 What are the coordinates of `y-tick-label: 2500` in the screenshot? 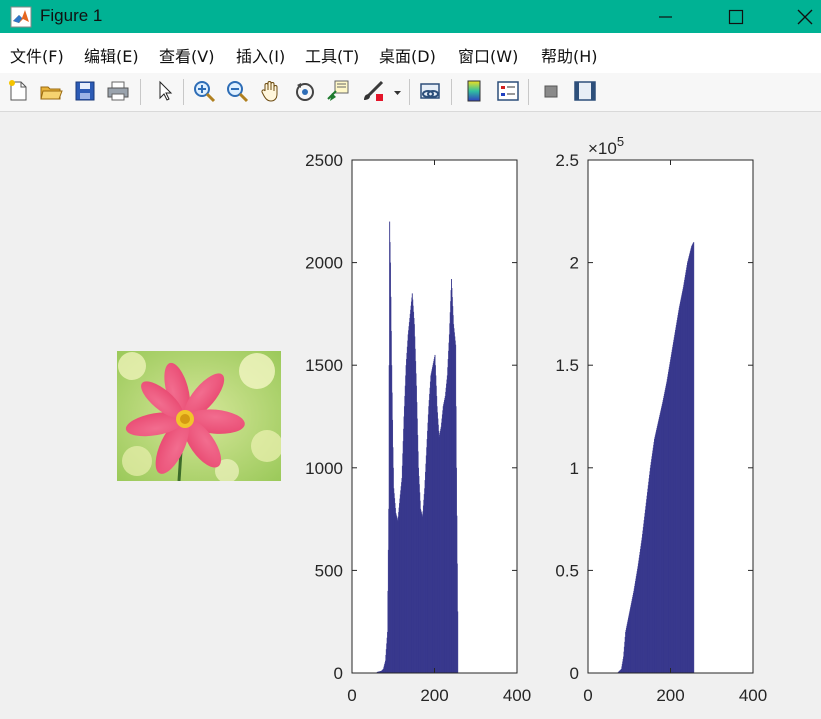 It's located at (324, 160).